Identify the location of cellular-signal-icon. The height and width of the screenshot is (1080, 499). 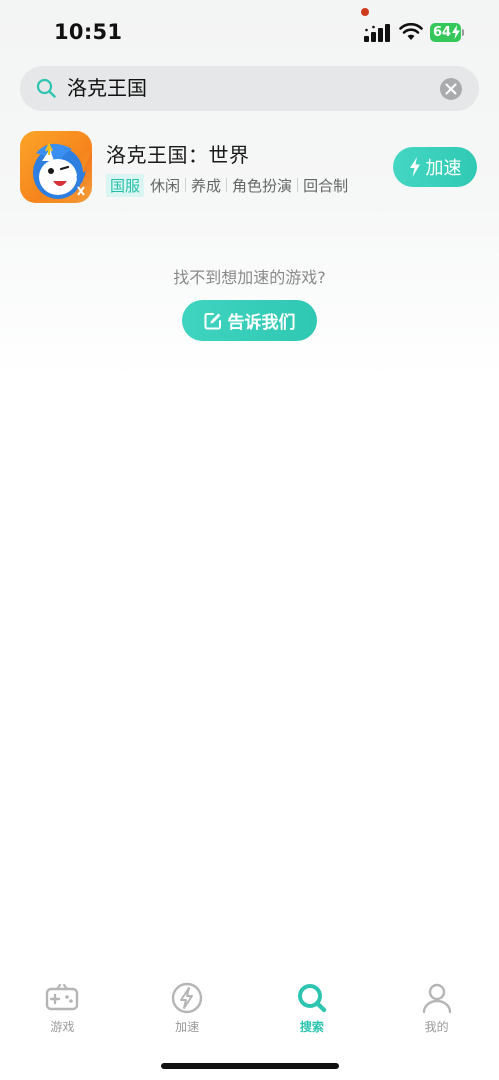
(377, 33).